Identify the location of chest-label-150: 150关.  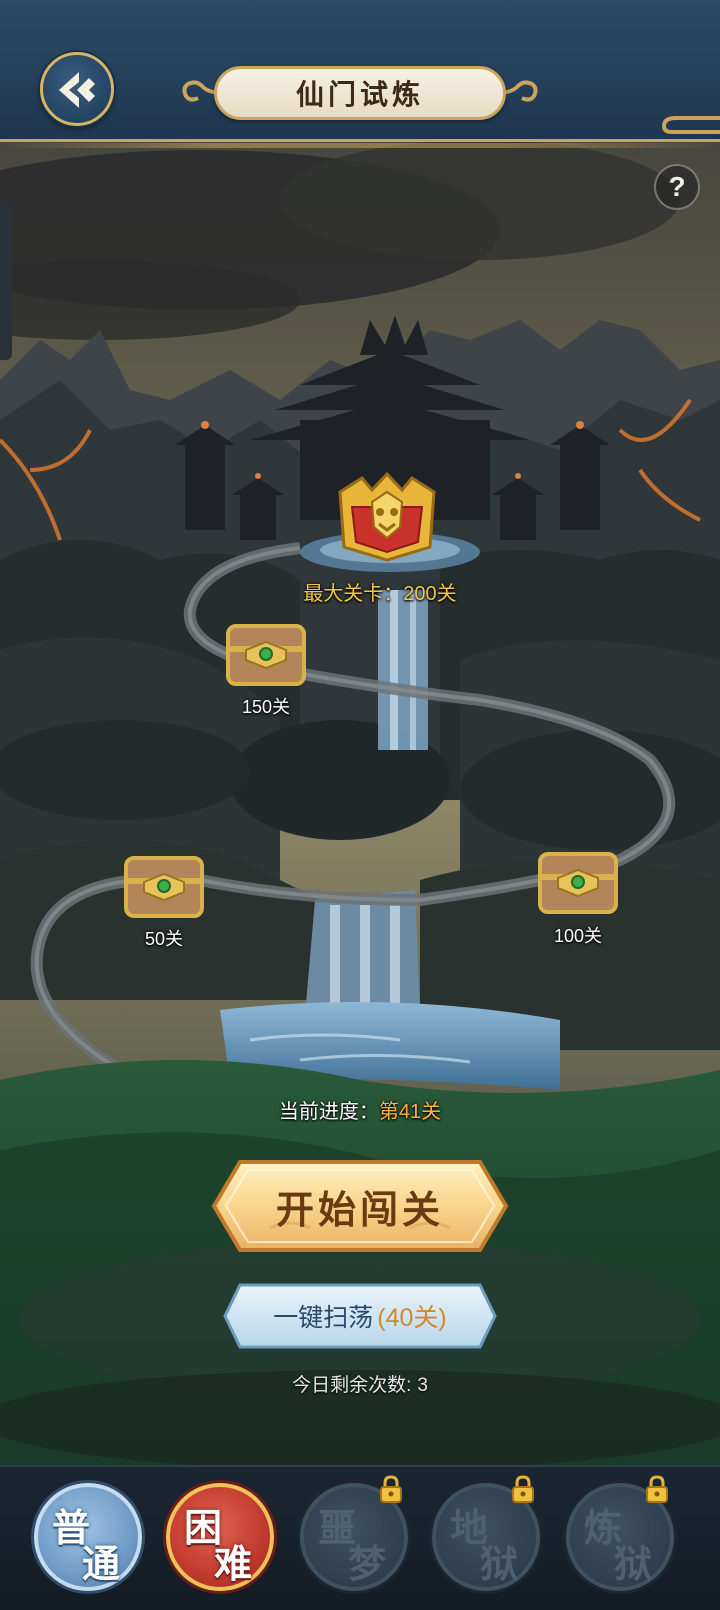
(266, 707).